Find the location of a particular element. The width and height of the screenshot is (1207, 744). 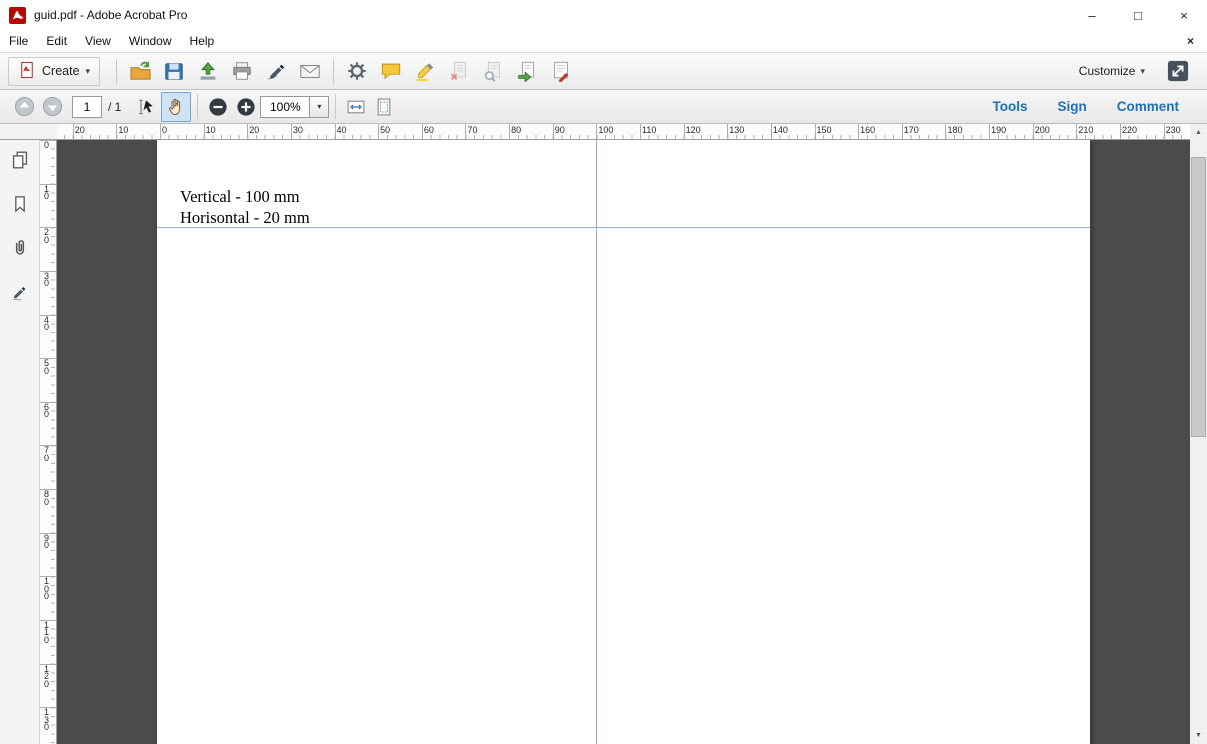

form-pen-icon is located at coordinates (561, 71).